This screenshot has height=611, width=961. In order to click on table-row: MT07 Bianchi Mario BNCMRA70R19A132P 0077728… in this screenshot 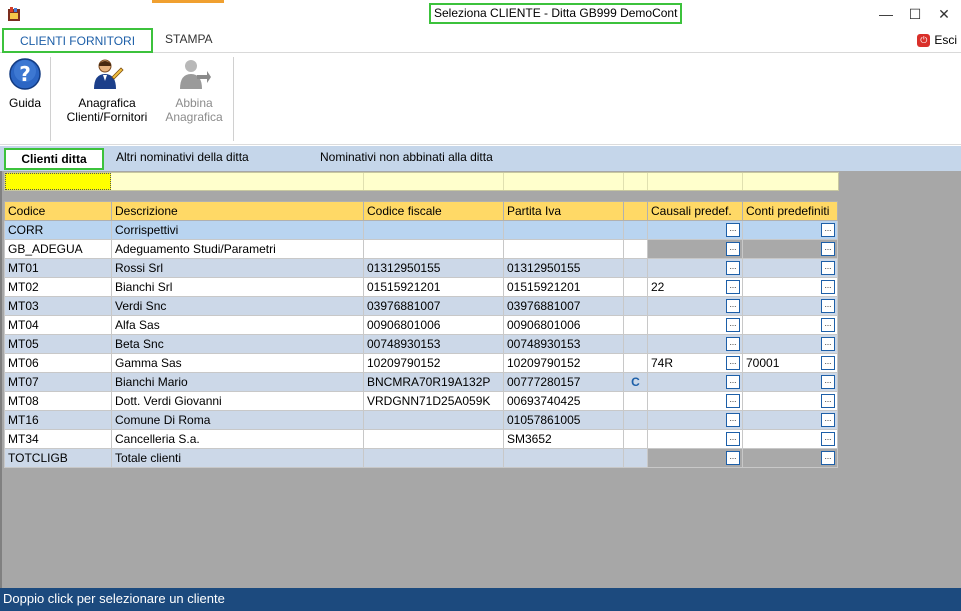, I will do `click(421, 382)`.